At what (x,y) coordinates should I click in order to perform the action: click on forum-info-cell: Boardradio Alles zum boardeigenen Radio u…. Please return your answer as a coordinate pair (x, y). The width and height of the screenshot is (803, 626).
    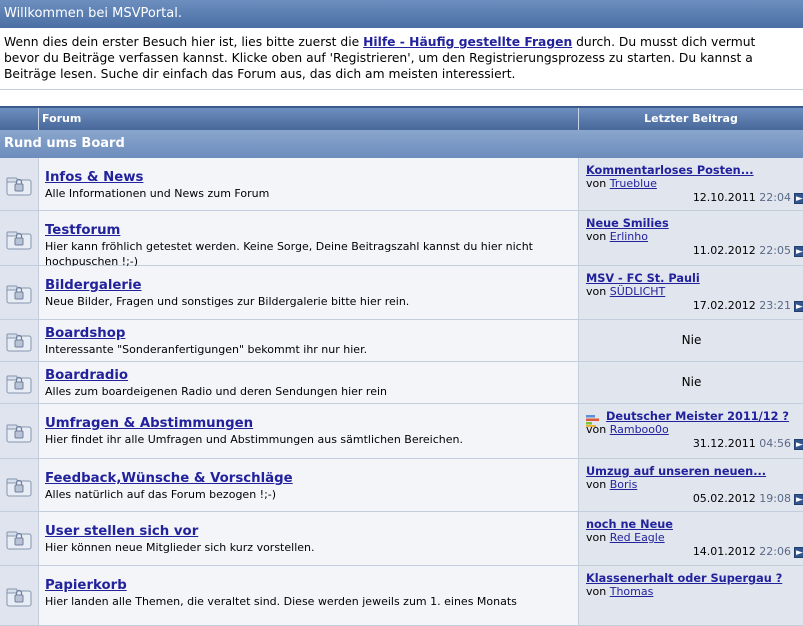
    Looking at the image, I should click on (308, 382).